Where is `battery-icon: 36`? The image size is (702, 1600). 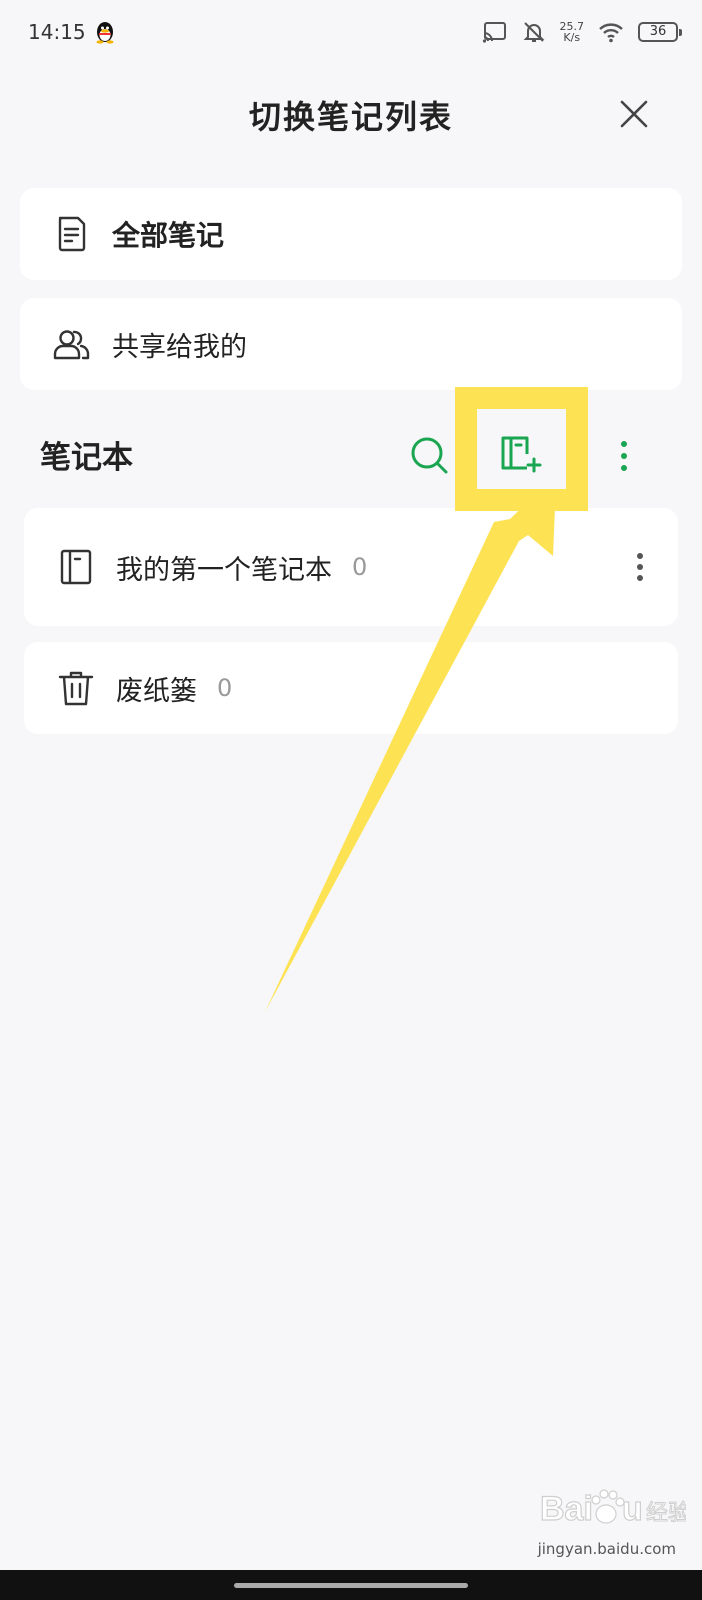 battery-icon: 36 is located at coordinates (660, 32).